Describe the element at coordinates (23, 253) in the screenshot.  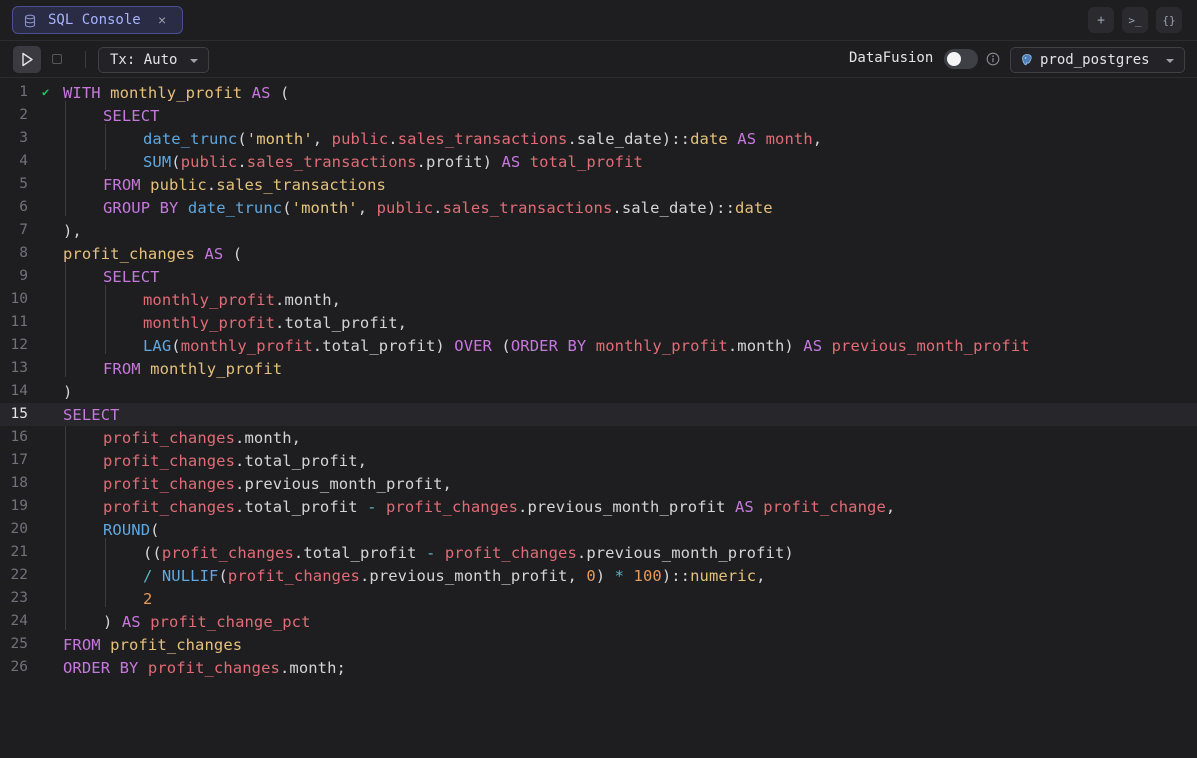
I see `line-number: 8` at that location.